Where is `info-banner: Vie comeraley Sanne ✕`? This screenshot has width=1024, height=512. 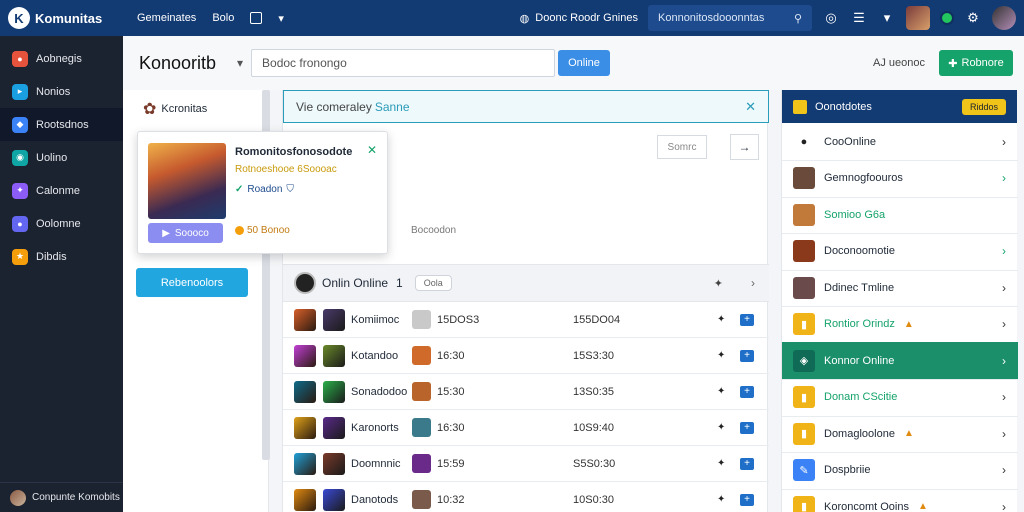 info-banner: Vie comeraley Sanne ✕ is located at coordinates (526, 106).